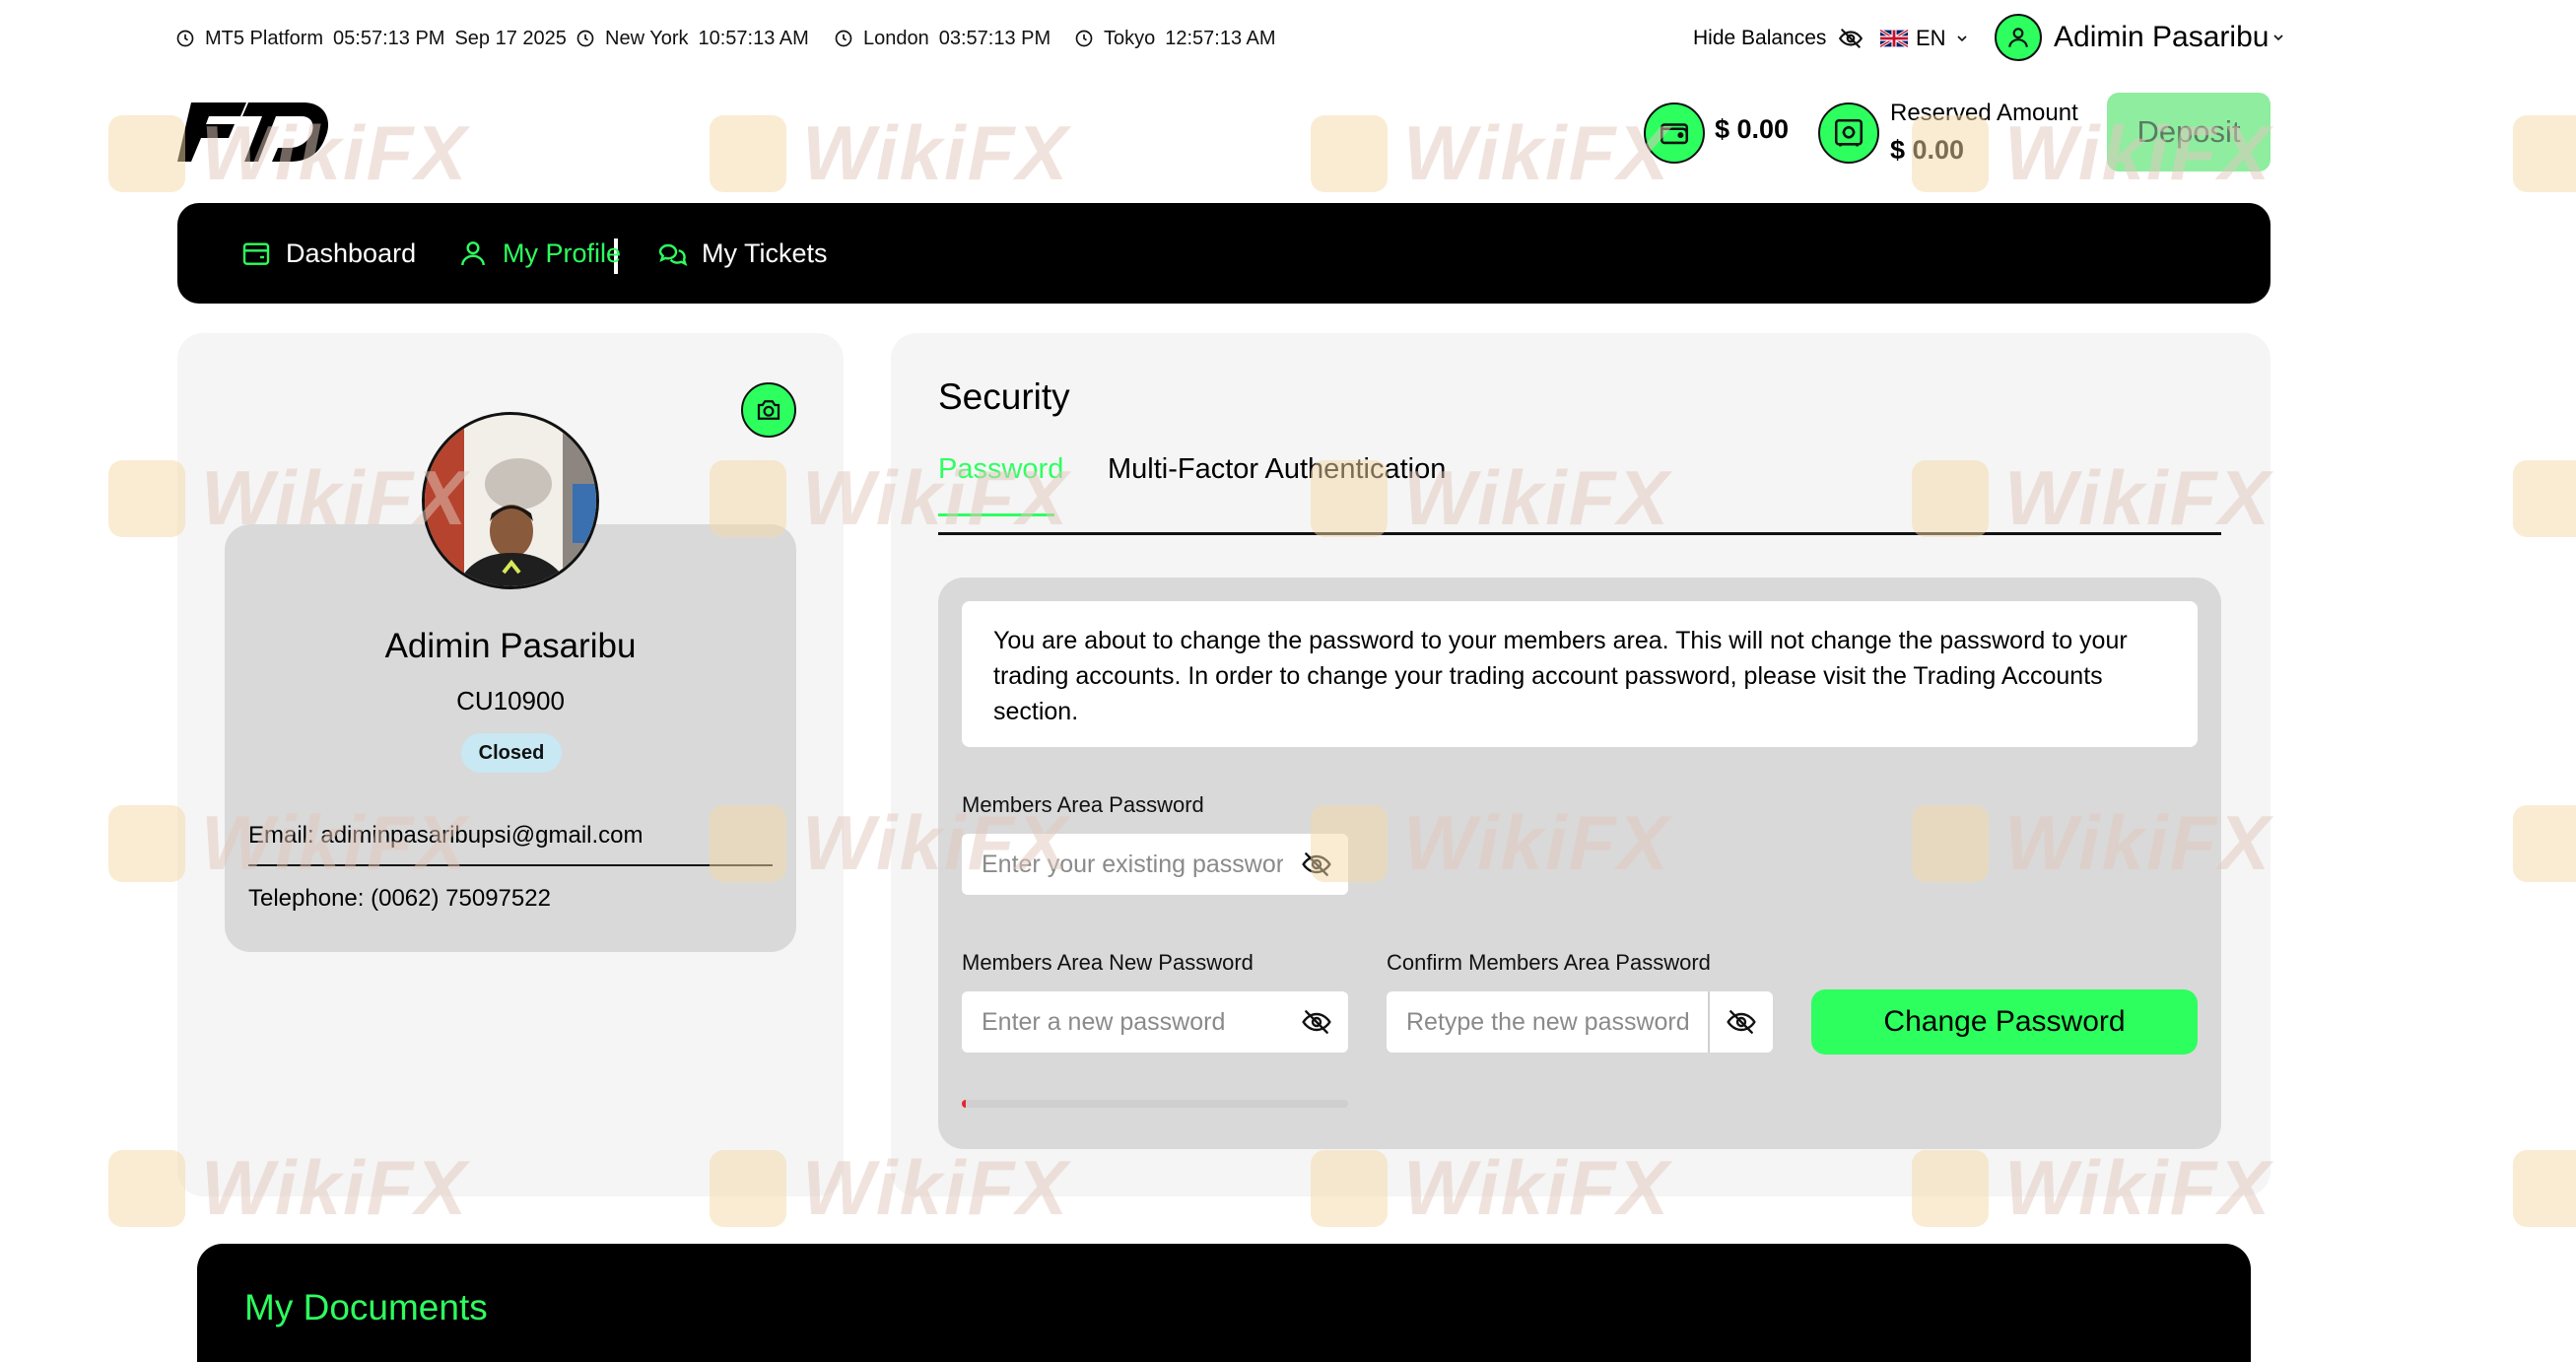  I want to click on profile-photo-image, so click(510, 500).